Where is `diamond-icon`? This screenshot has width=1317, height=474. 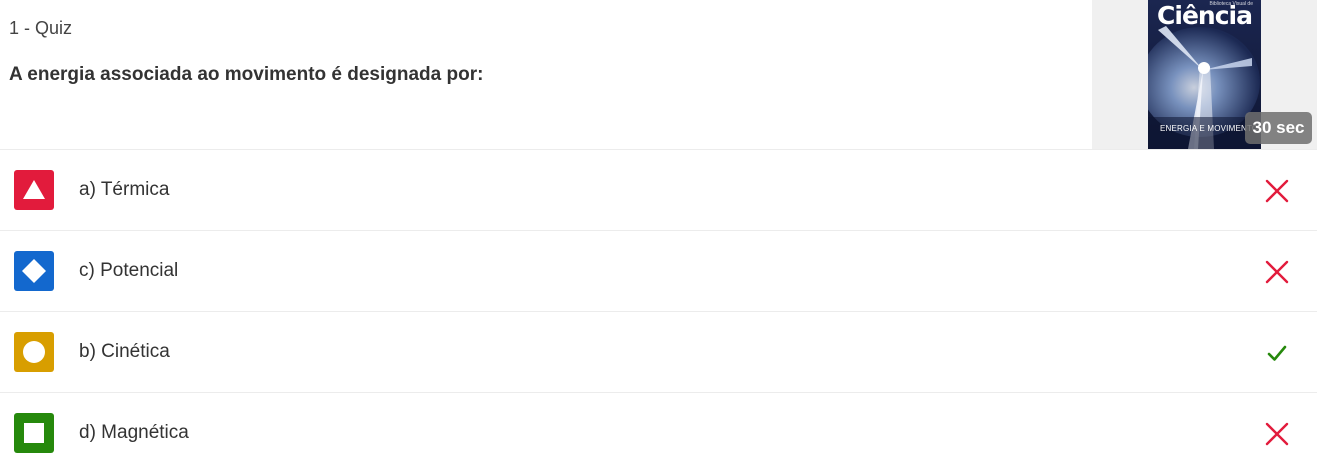 diamond-icon is located at coordinates (34, 271).